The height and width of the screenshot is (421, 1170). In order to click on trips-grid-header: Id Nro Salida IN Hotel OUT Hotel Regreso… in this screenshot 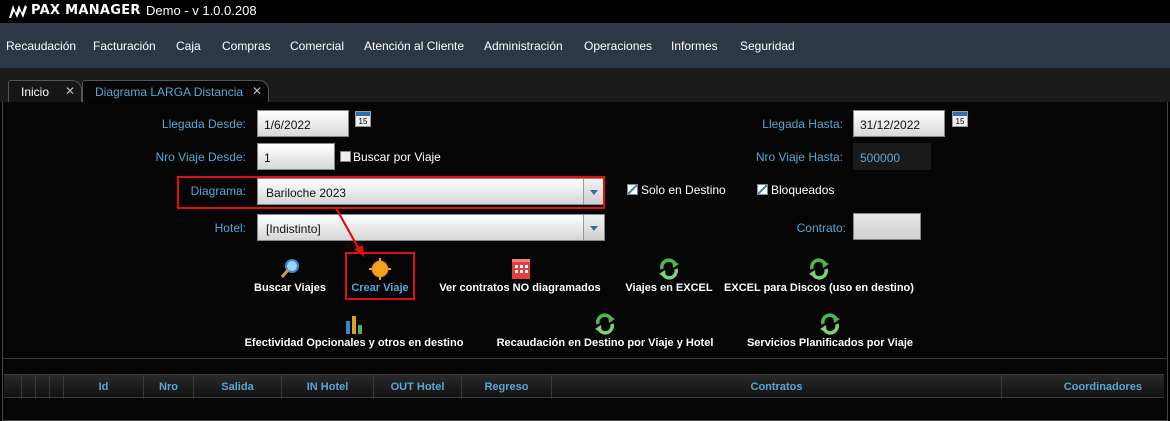, I will do `click(584, 386)`.